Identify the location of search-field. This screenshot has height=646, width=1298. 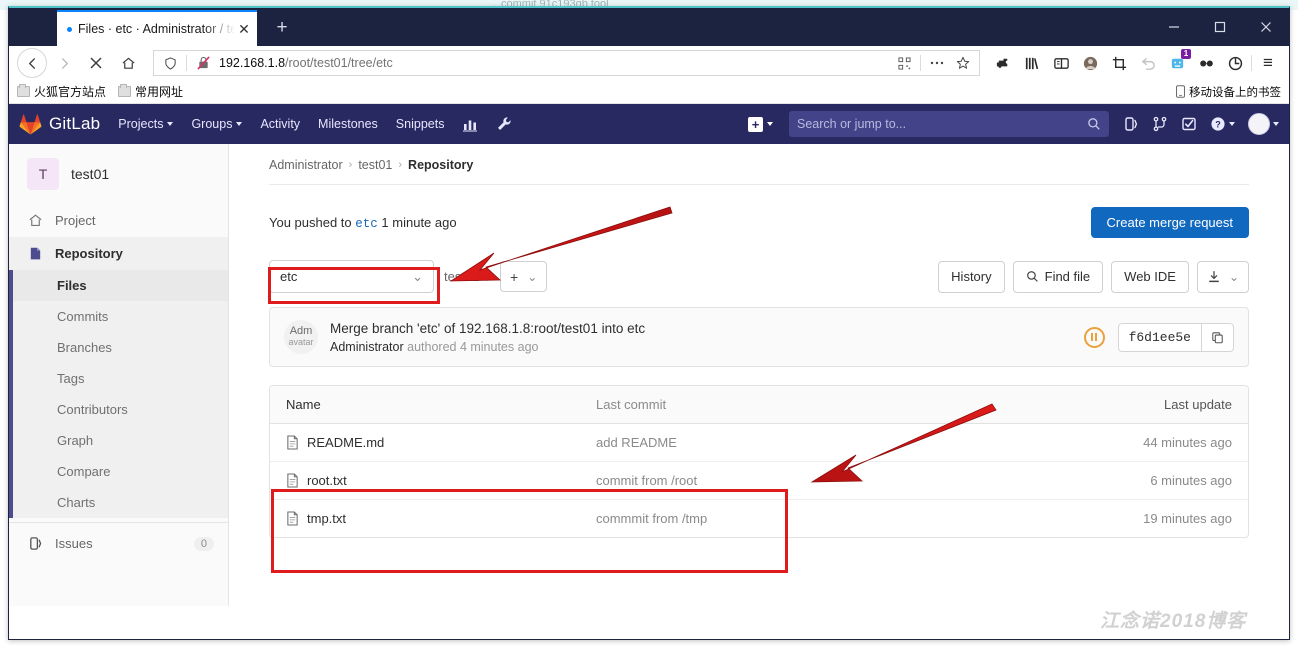
(939, 124).